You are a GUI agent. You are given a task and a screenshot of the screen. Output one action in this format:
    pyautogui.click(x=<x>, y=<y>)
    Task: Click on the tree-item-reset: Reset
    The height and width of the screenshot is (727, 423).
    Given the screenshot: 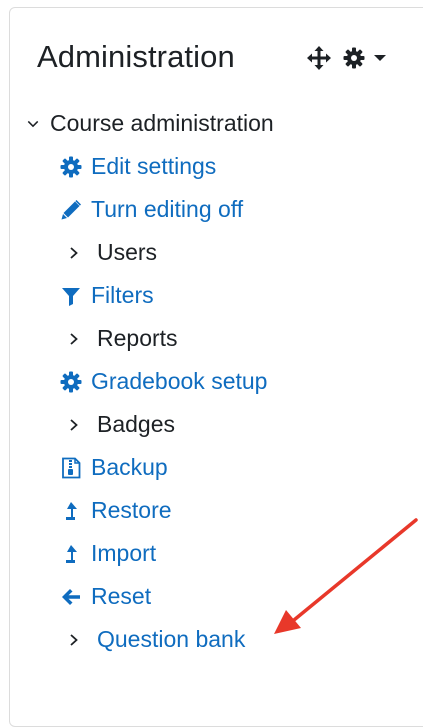 What is the action you would take?
    pyautogui.click(x=105, y=596)
    